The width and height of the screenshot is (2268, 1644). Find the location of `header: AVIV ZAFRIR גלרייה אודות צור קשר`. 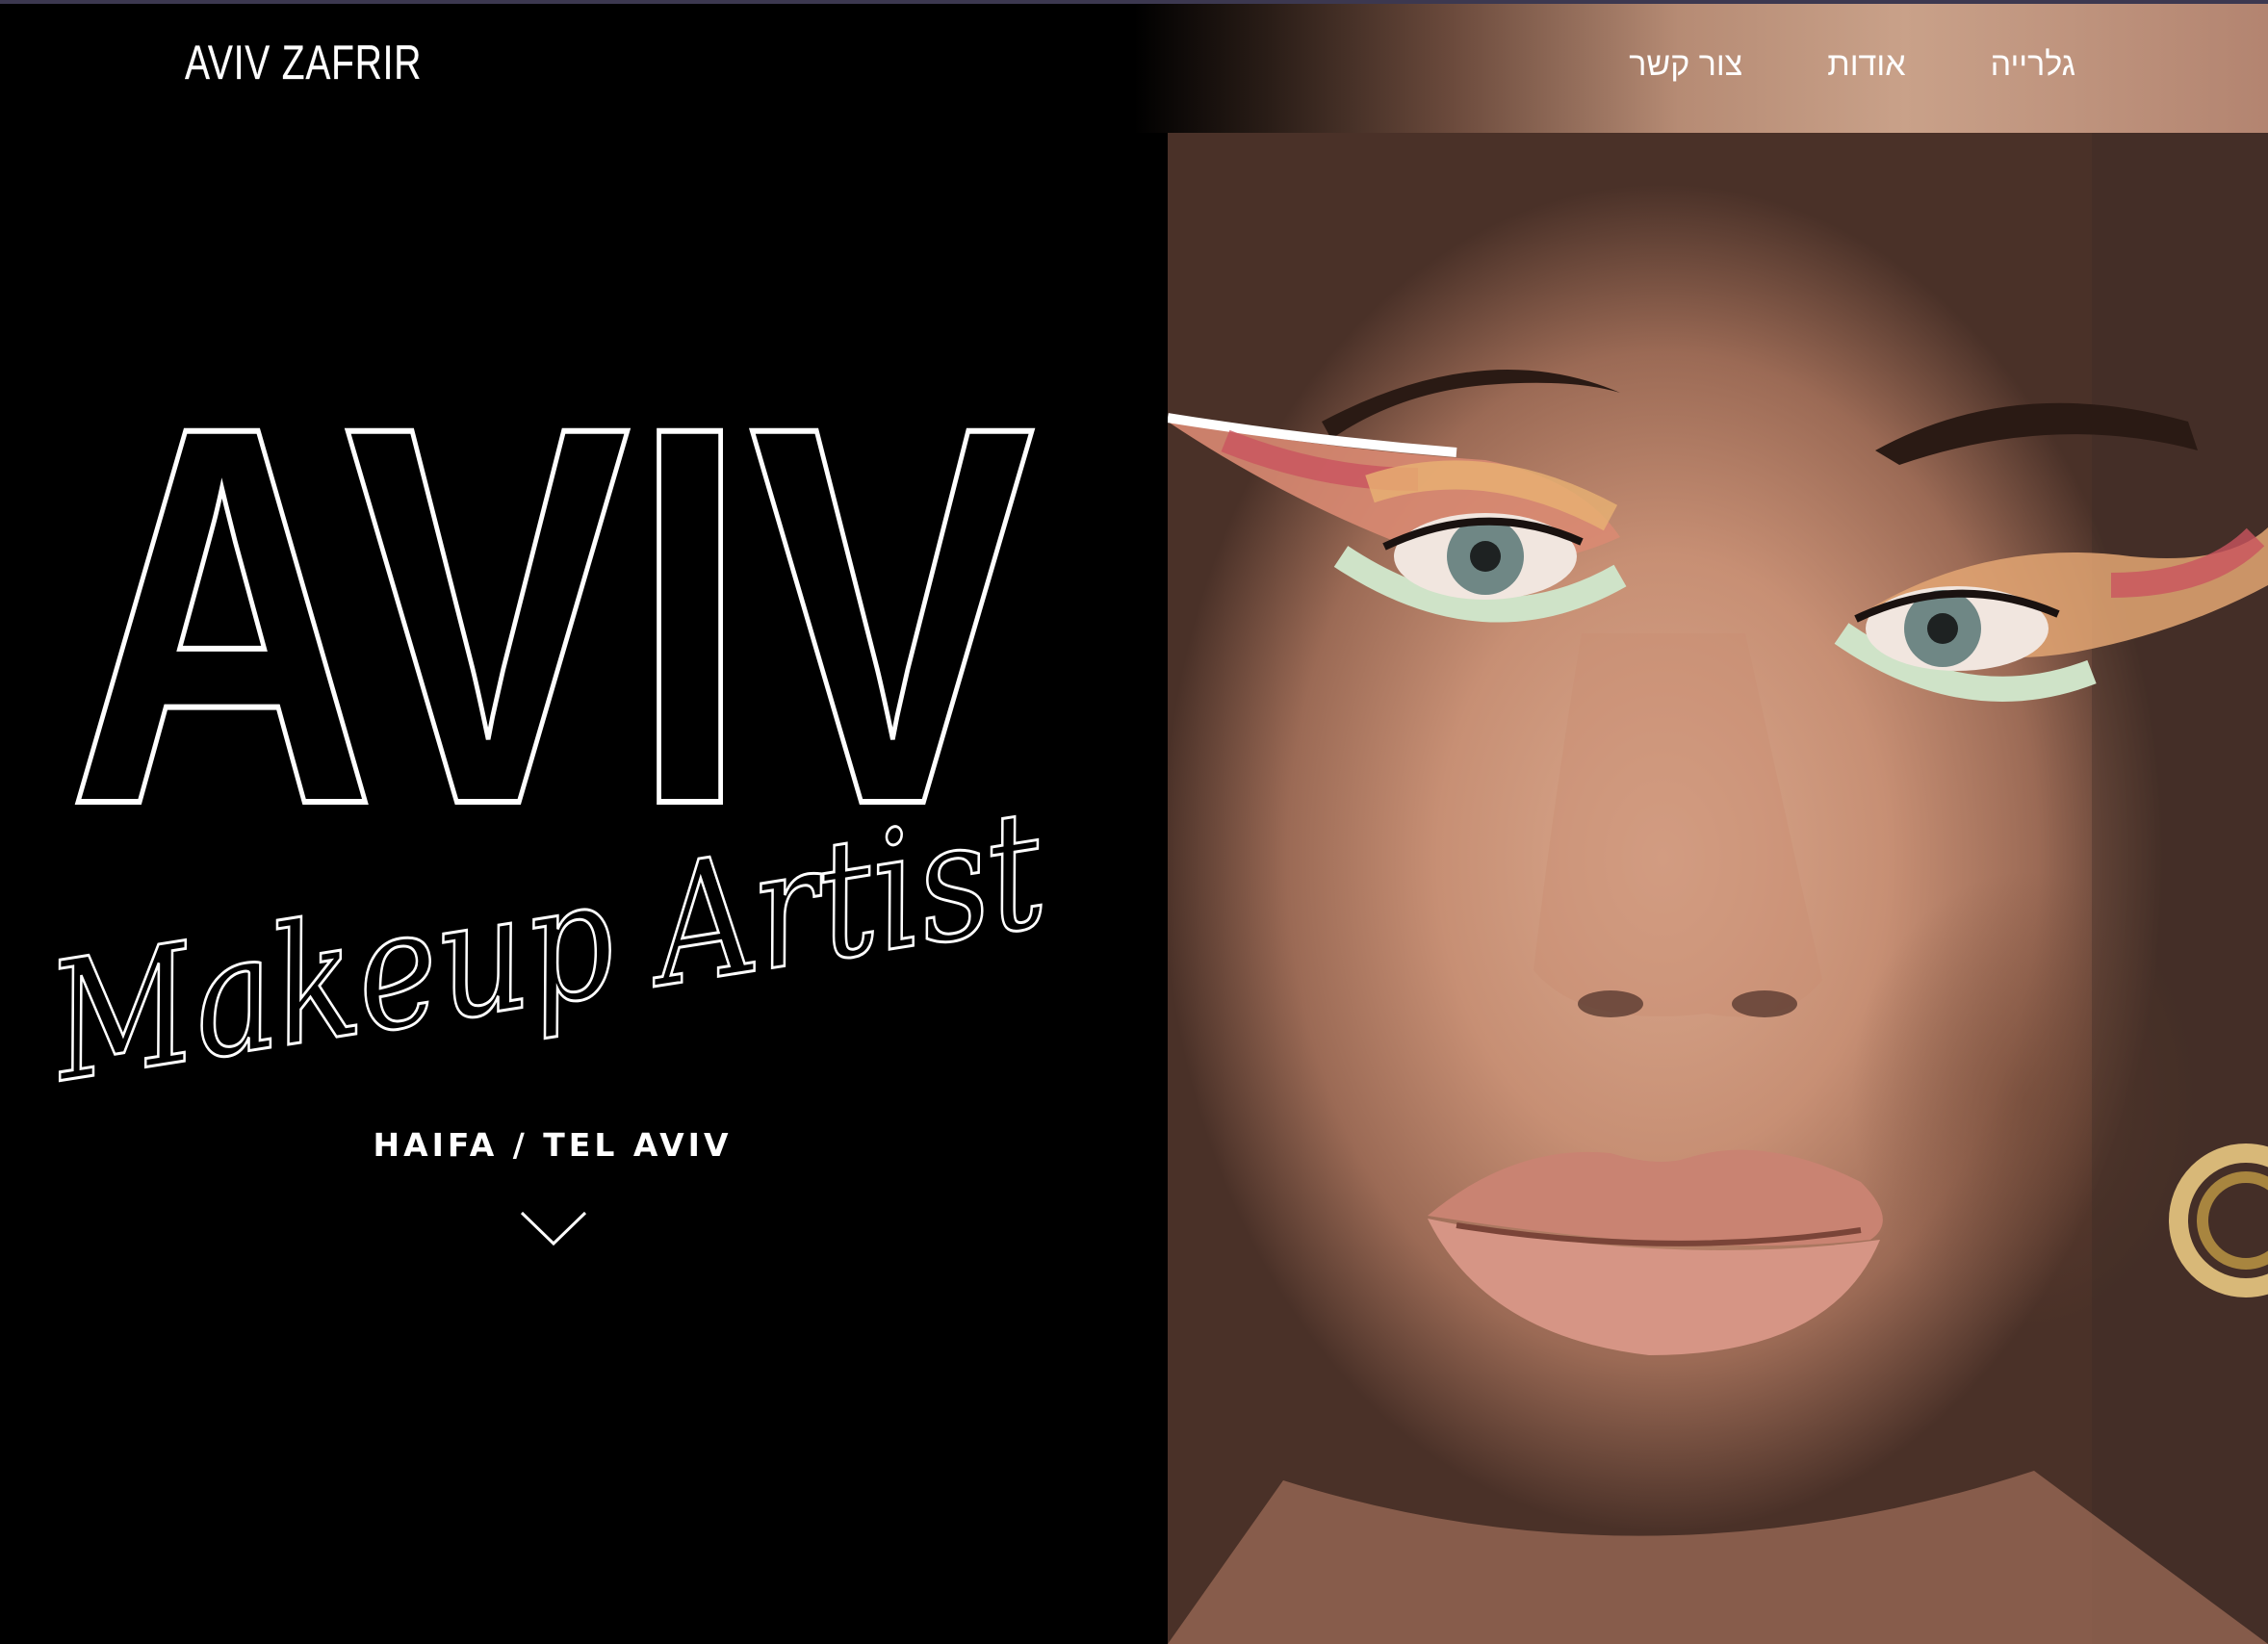

header: AVIV ZAFRIR גלרייה אודות צור קשר is located at coordinates (1134, 66).